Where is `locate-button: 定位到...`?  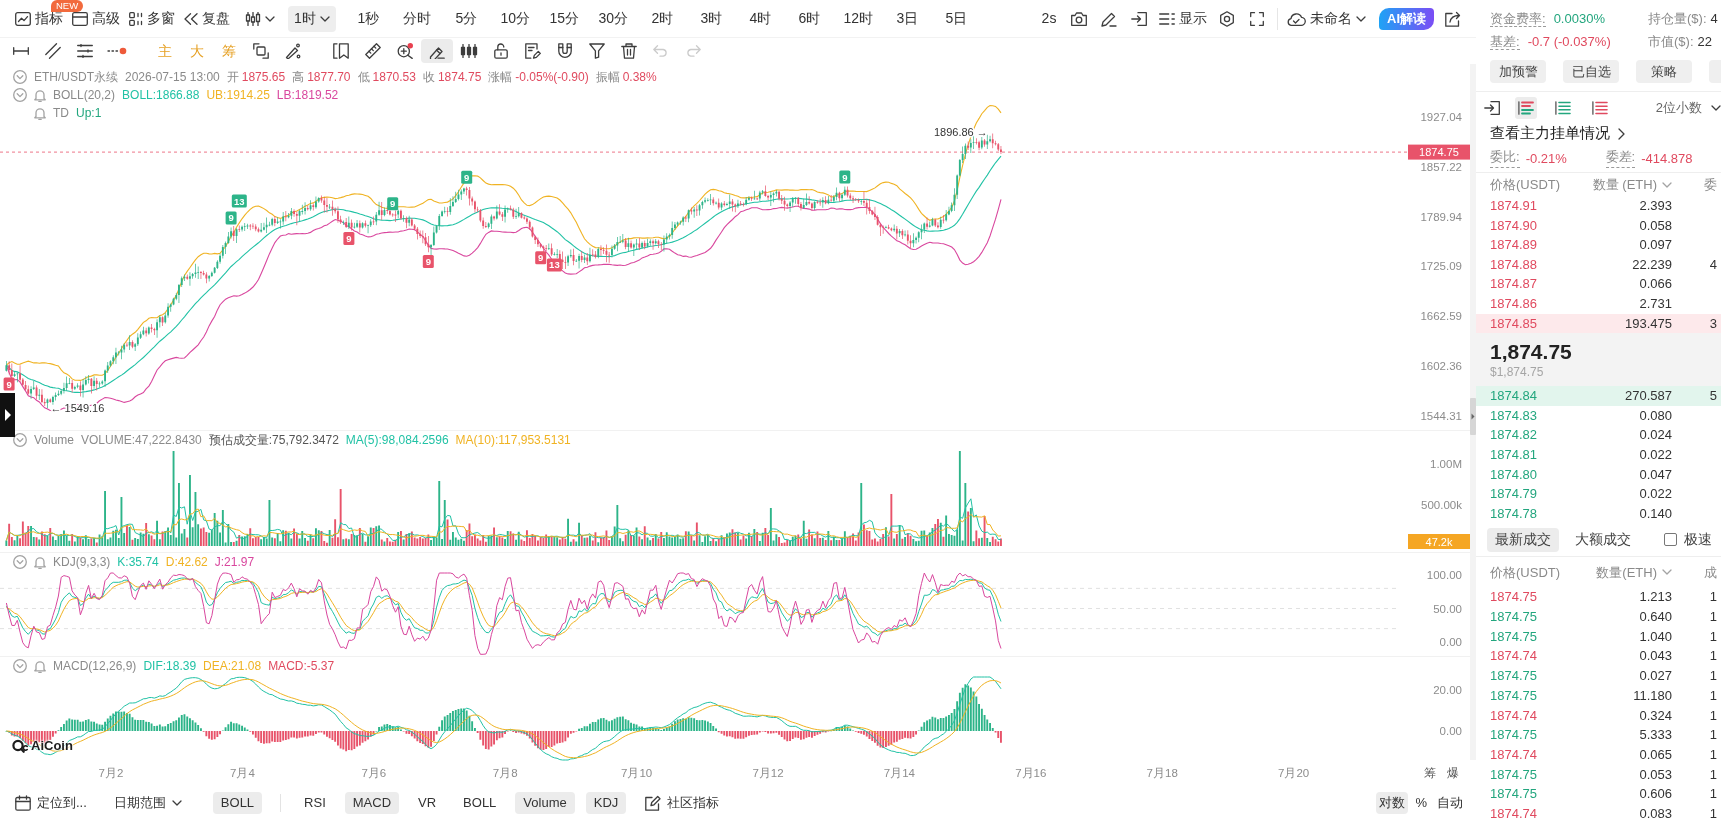
locate-button: 定位到... is located at coordinates (51, 803).